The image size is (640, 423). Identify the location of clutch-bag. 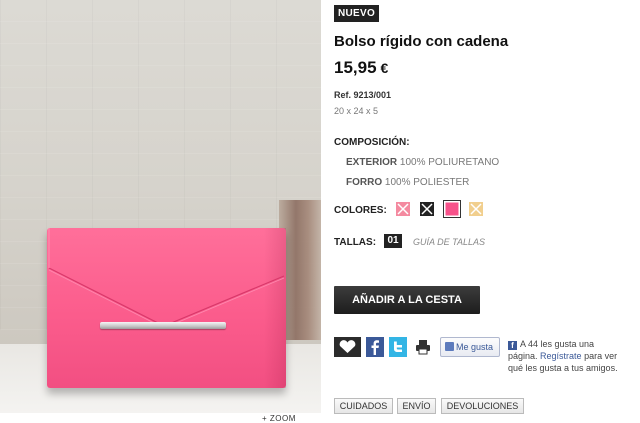
(166, 308).